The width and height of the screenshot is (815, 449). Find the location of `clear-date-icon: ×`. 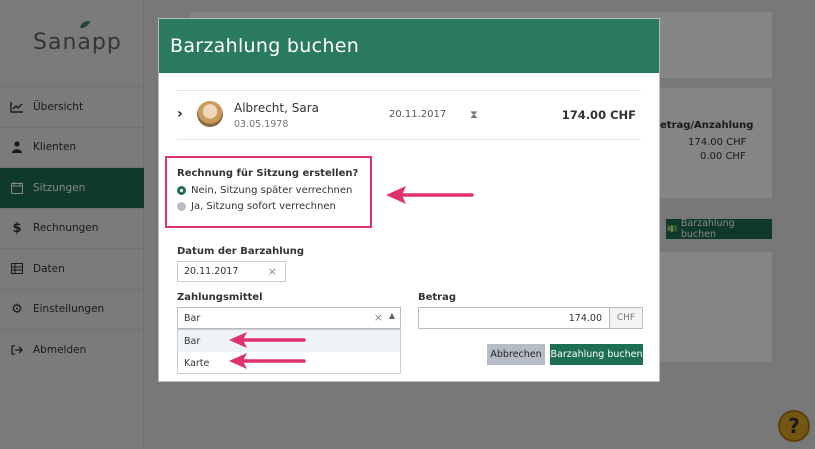

clear-date-icon: × is located at coordinates (272, 271).